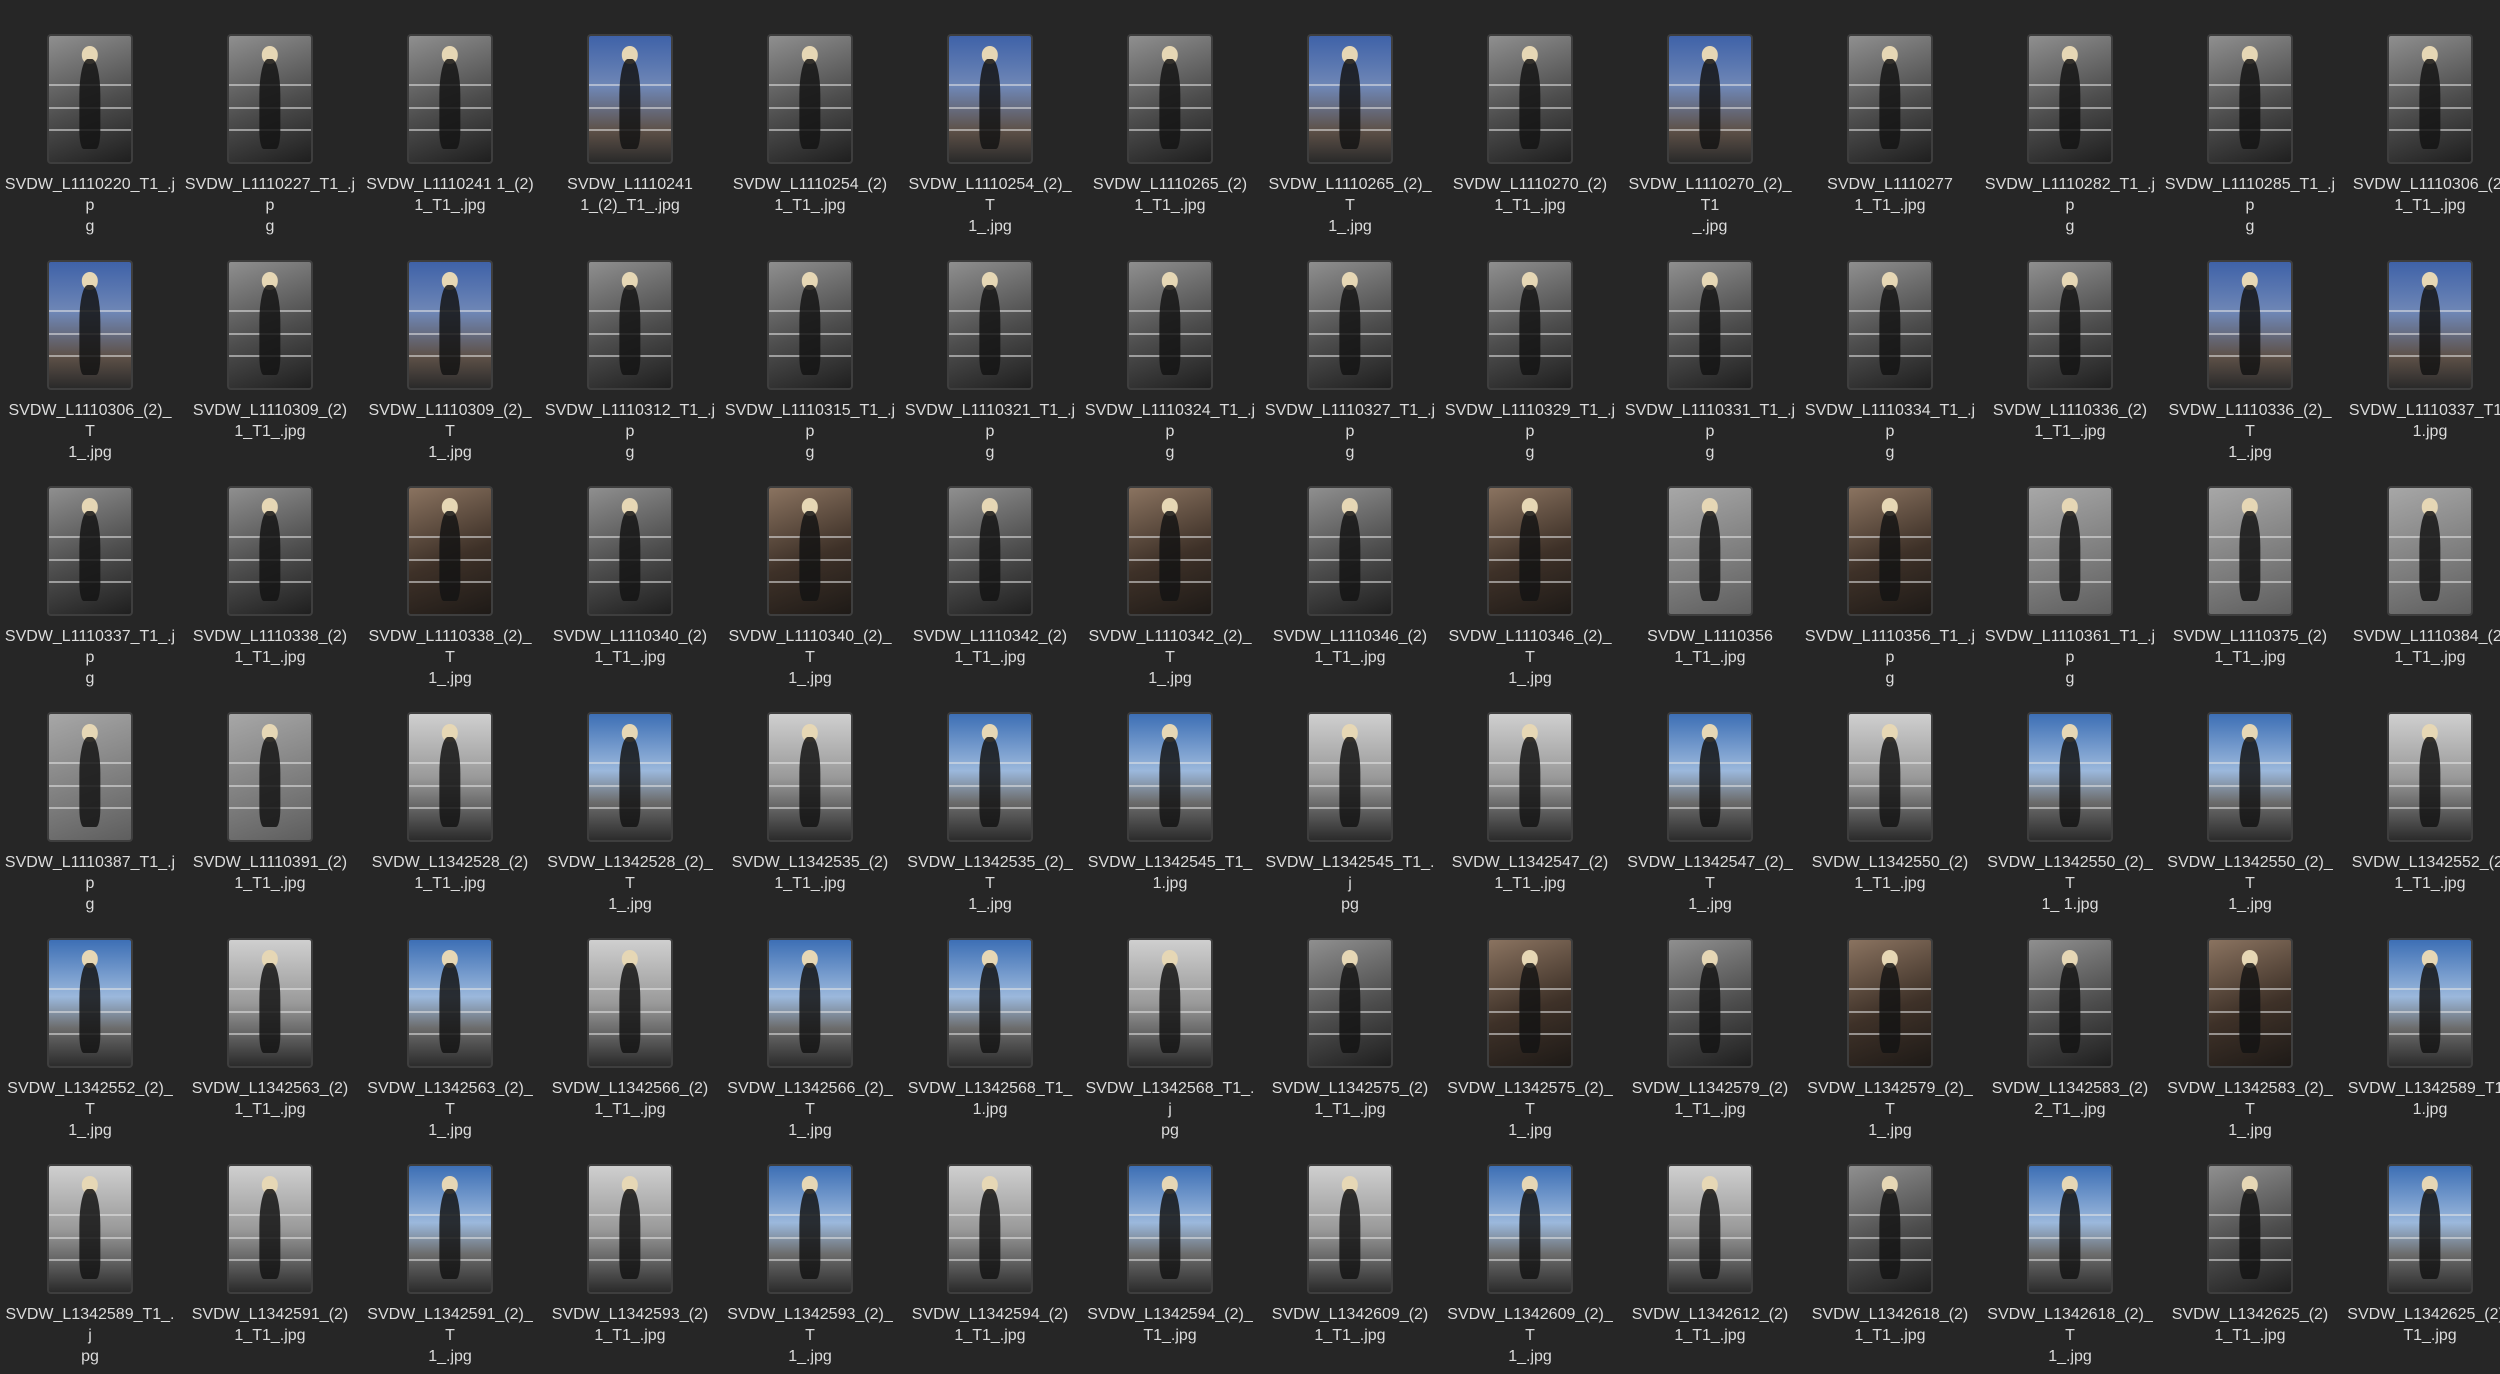  What do you see at coordinates (2070, 127) in the screenshot?
I see `file-item: SVDW_L1110282_T1_.jp g` at bounding box center [2070, 127].